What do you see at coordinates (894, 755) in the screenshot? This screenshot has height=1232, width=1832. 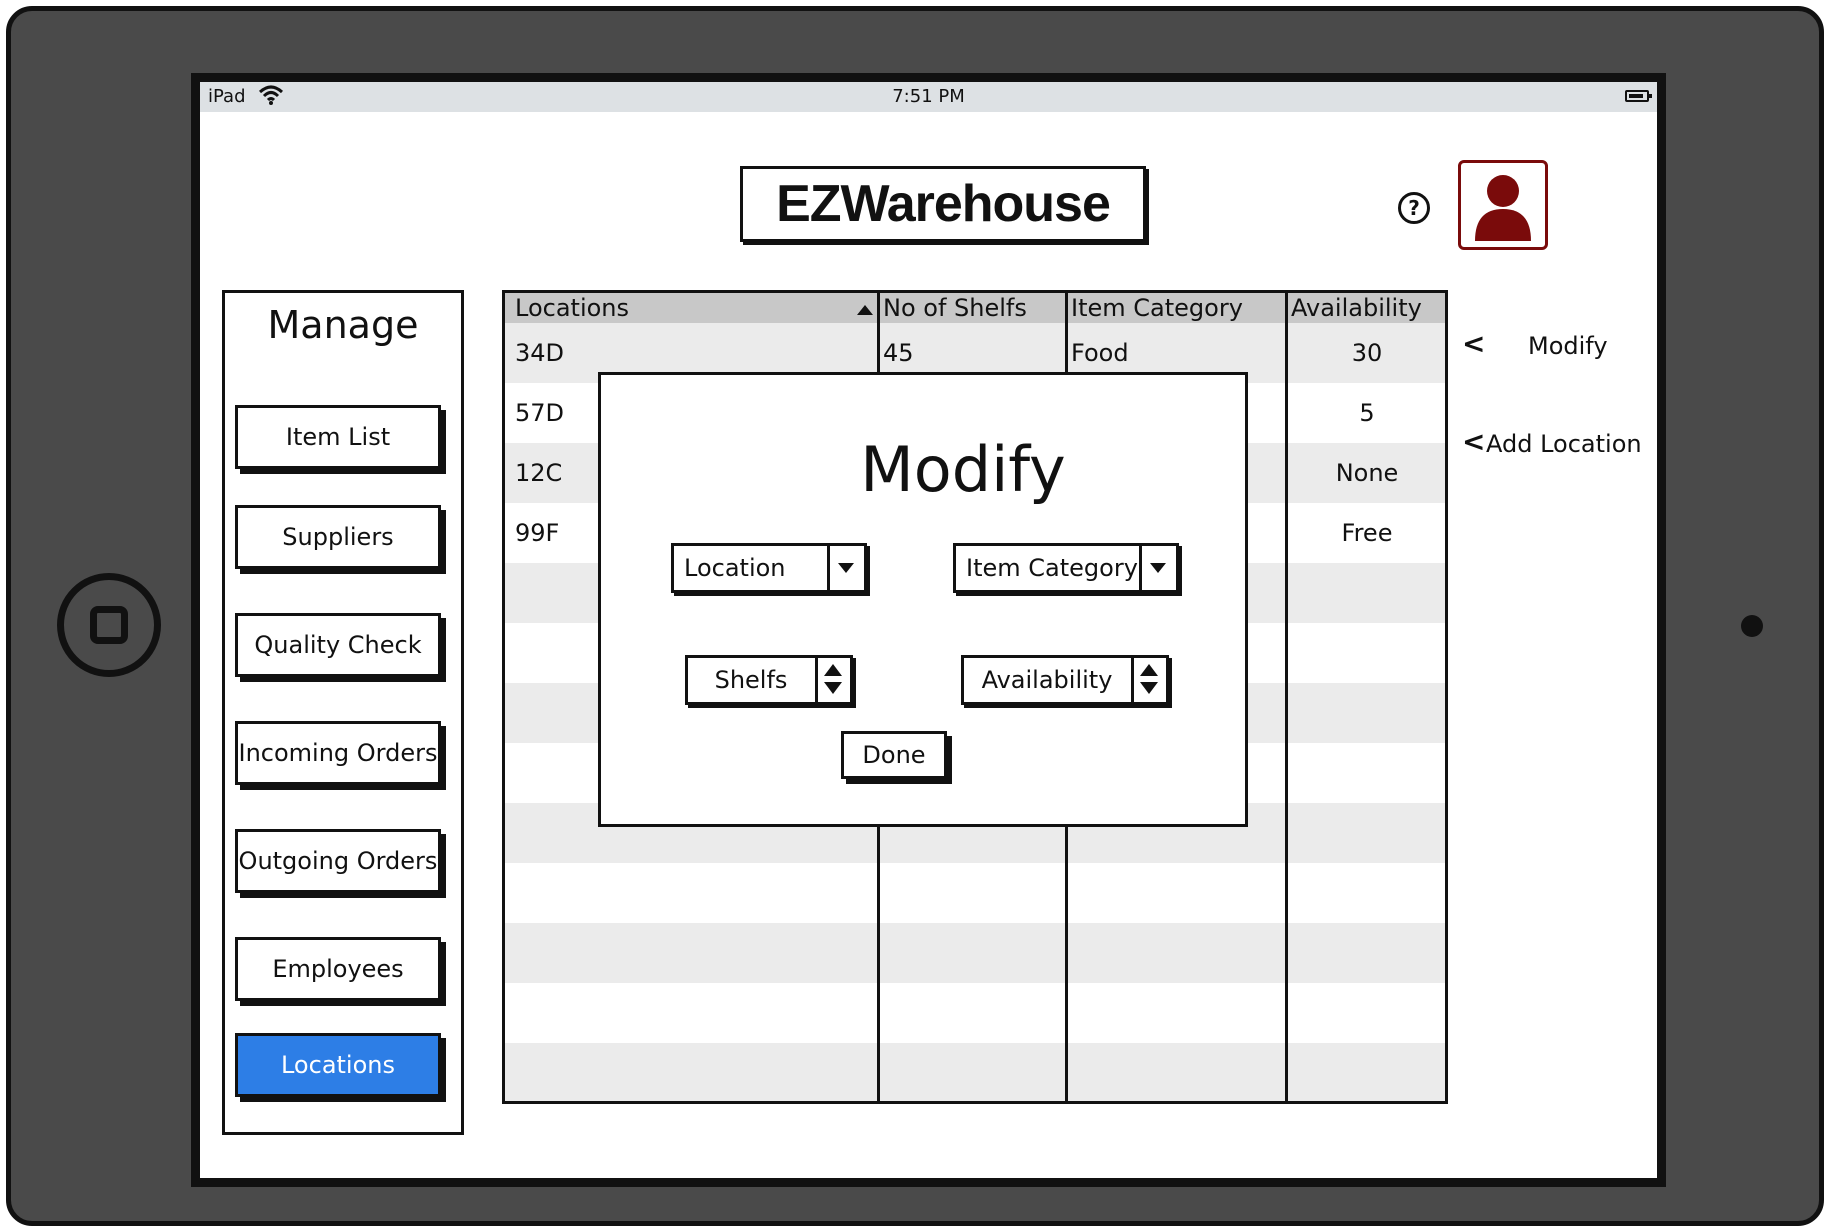 I see `done-button: Done` at bounding box center [894, 755].